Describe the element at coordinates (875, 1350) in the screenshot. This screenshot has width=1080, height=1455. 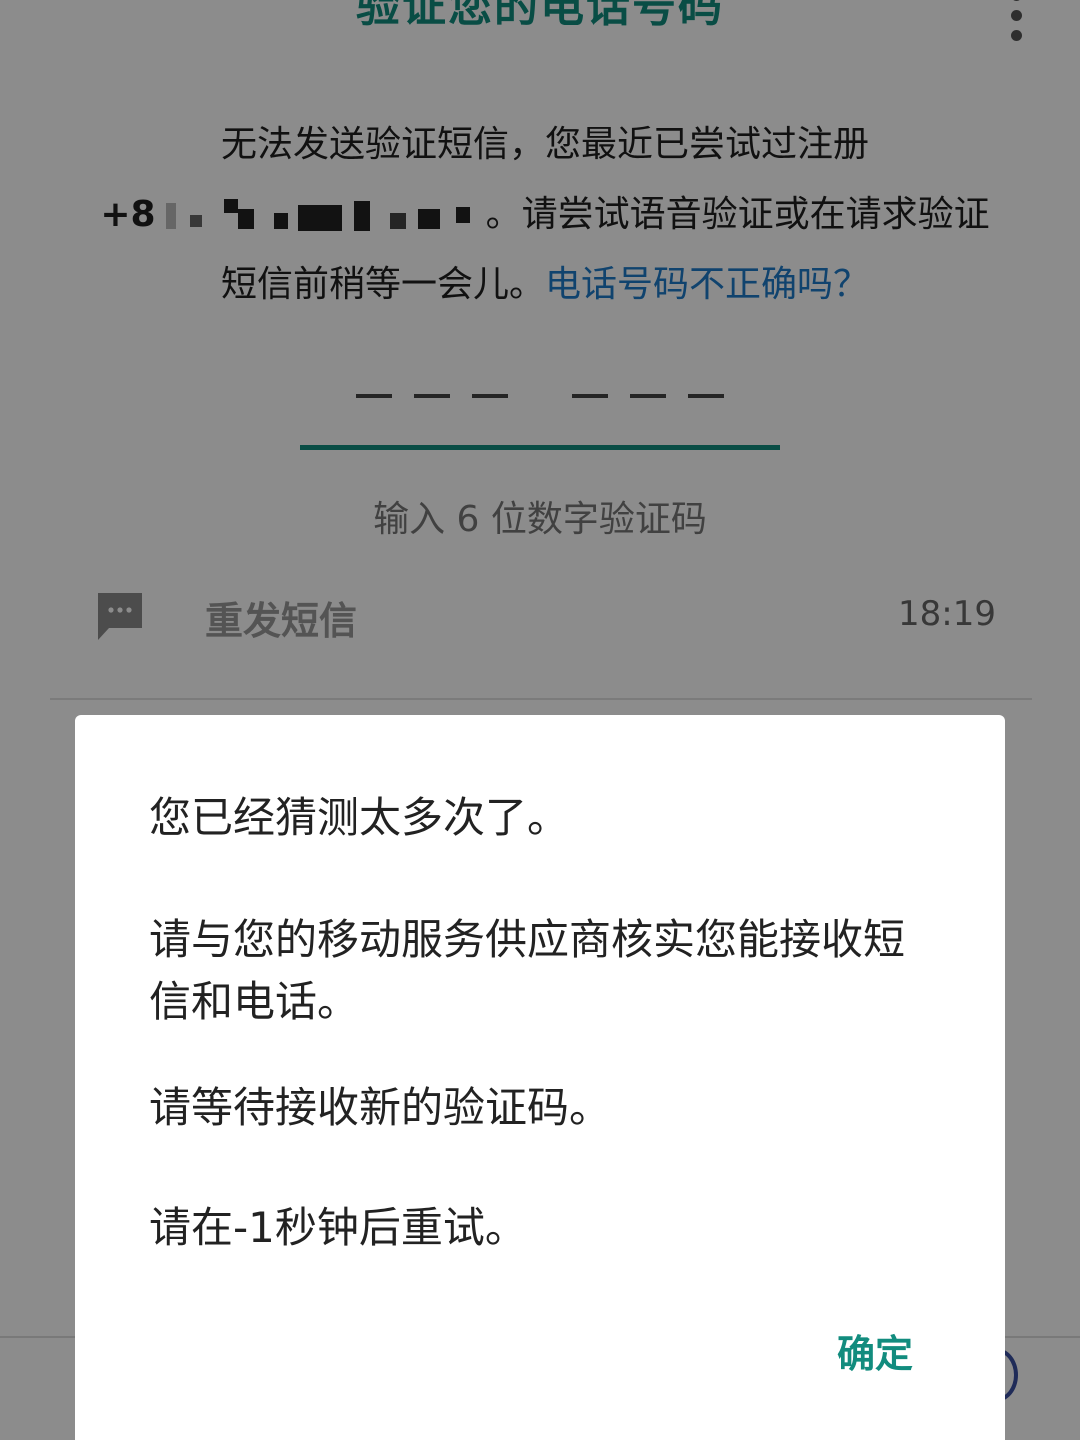
I see `ok-button: 确定` at that location.